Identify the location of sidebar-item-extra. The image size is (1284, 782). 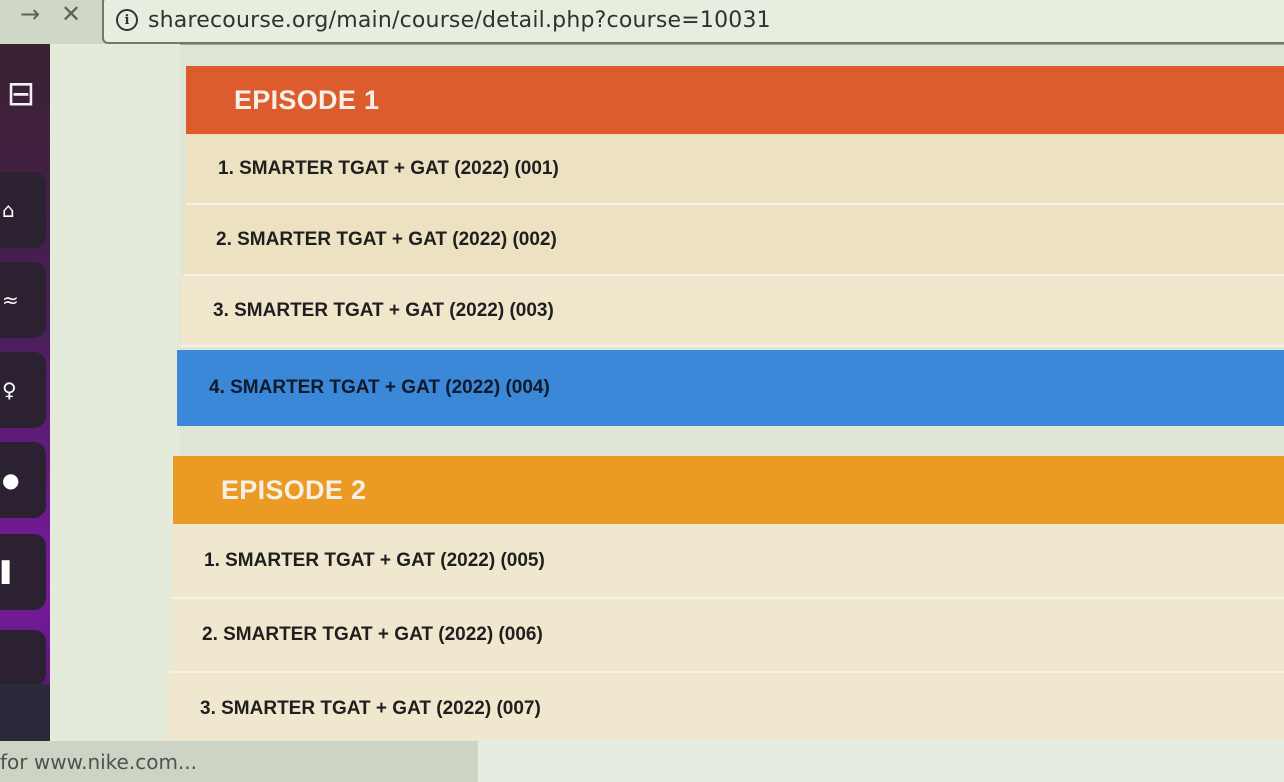
(23, 658).